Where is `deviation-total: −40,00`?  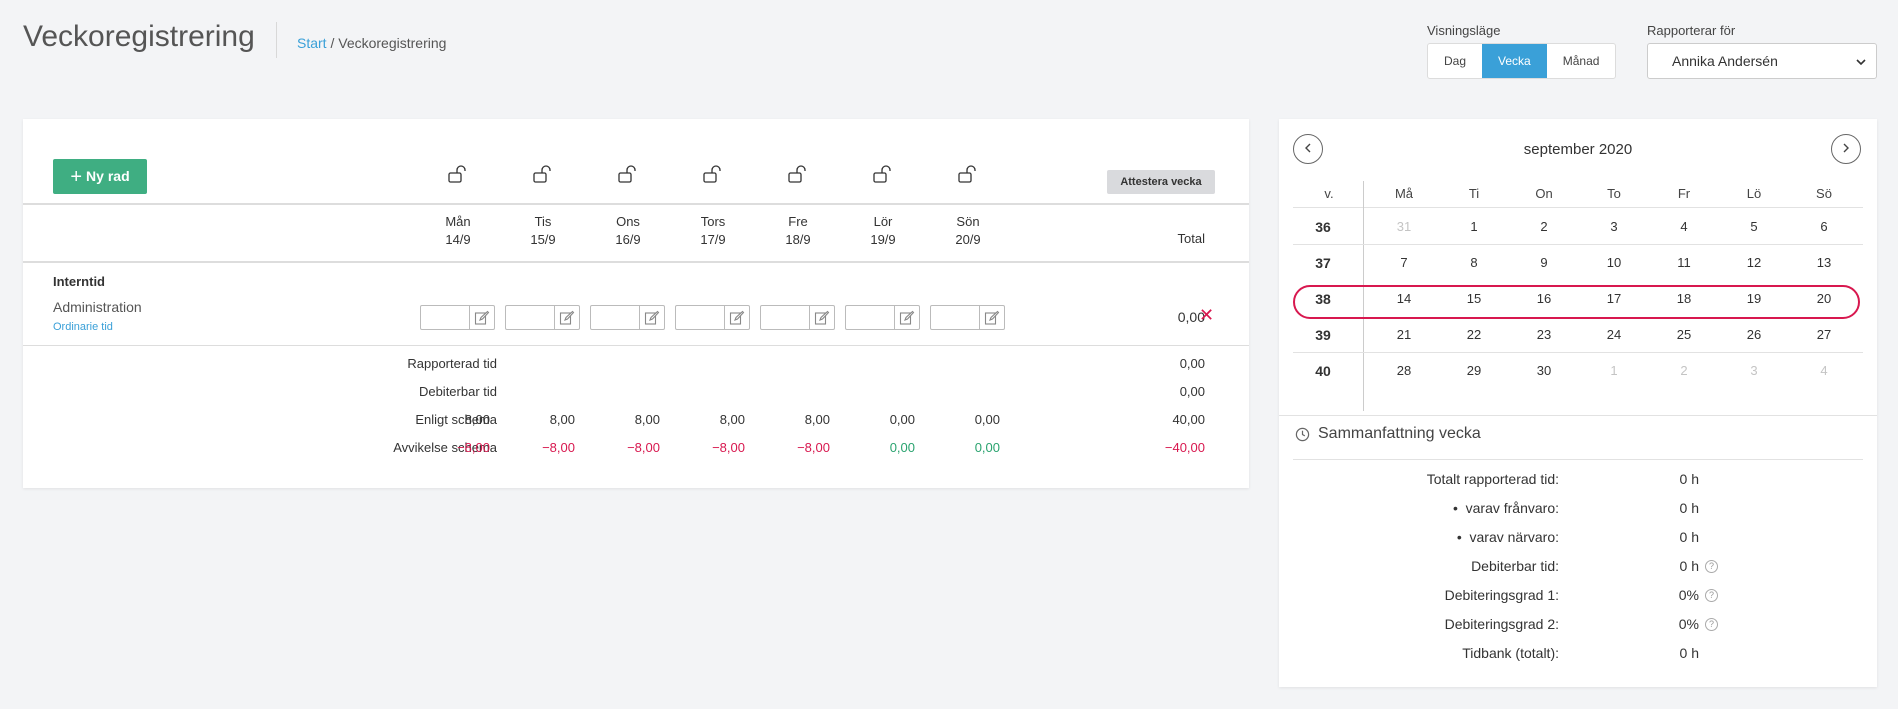 deviation-total: −40,00 is located at coordinates (1184, 447).